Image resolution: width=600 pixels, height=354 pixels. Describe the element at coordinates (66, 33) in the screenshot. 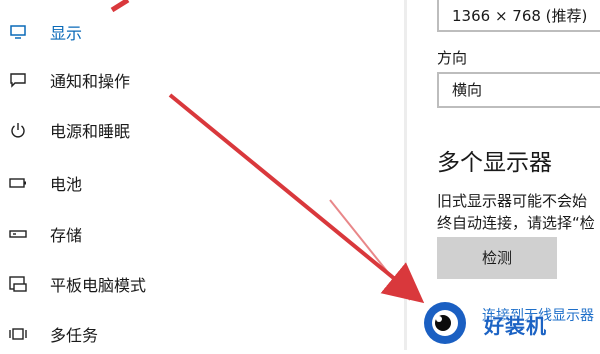

I see `sidebar-item-label: 显示` at that location.